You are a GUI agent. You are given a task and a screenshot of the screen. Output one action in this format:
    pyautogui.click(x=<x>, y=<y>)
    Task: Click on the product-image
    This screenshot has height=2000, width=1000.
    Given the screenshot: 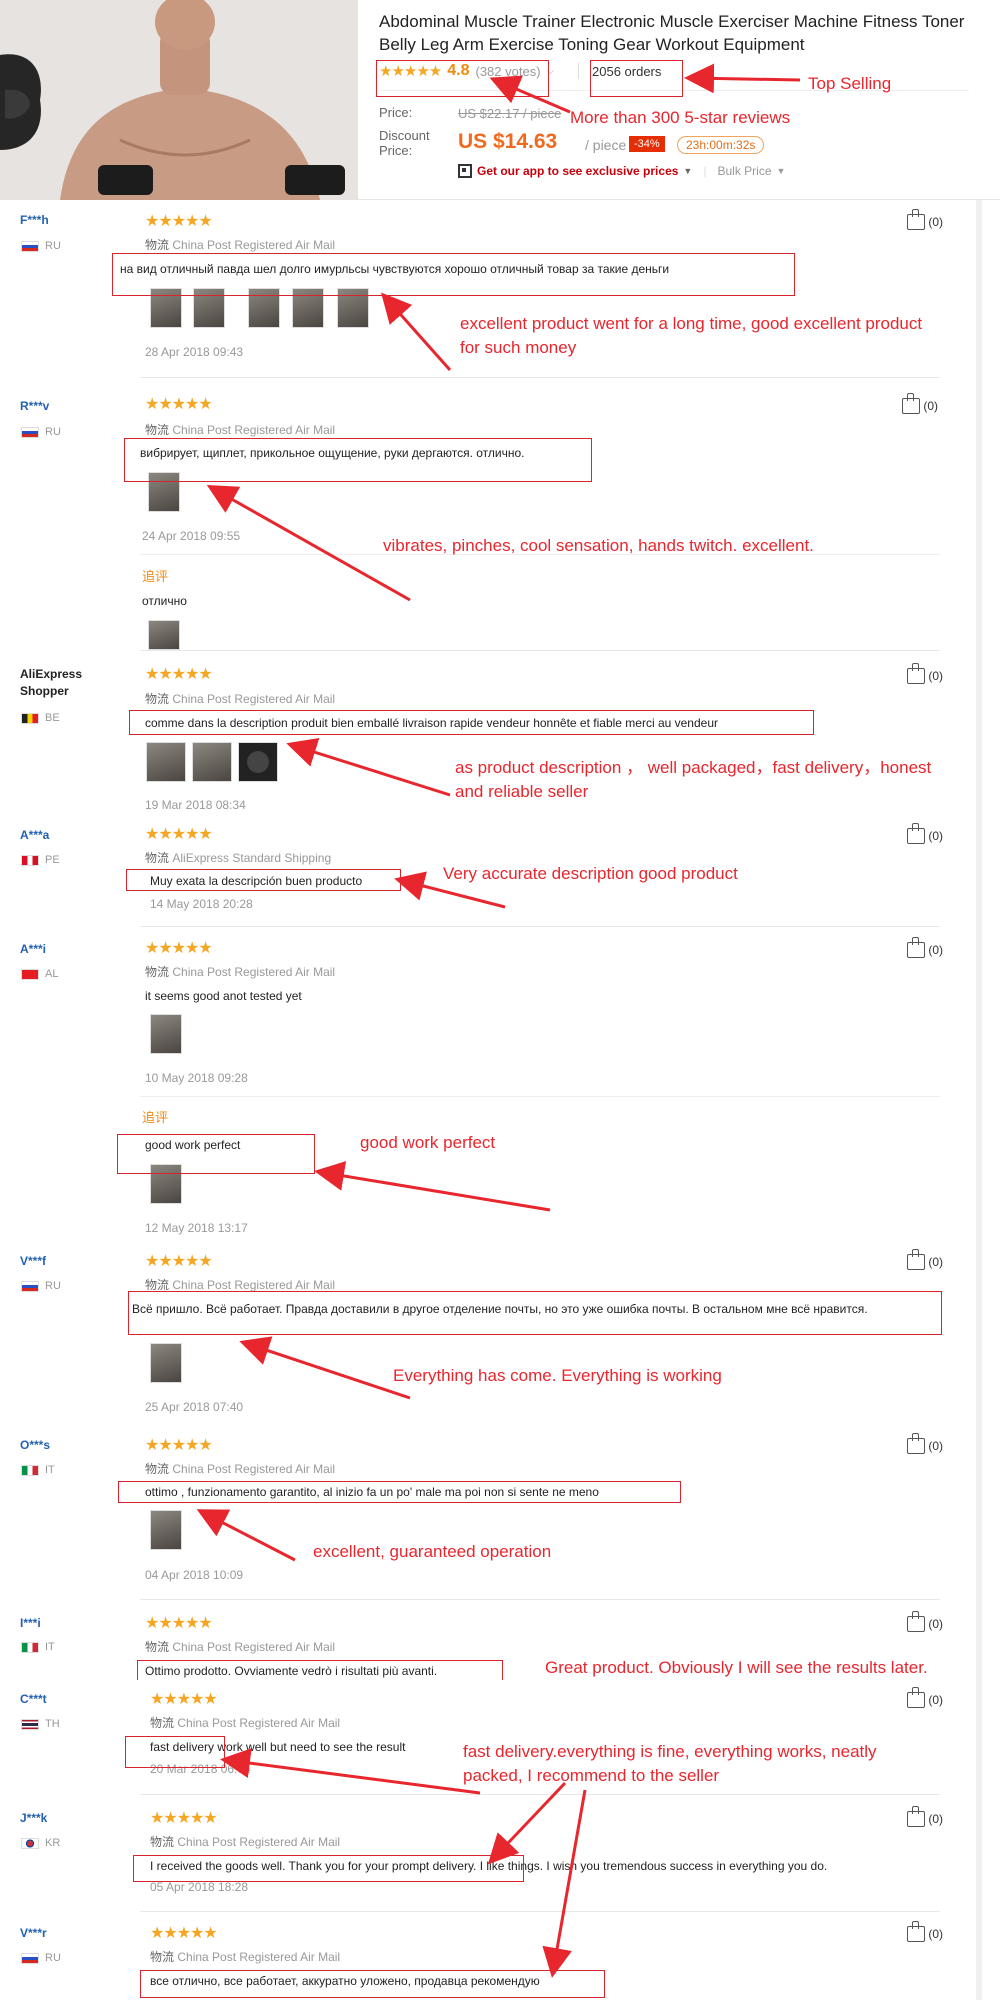 What is the action you would take?
    pyautogui.click(x=179, y=100)
    